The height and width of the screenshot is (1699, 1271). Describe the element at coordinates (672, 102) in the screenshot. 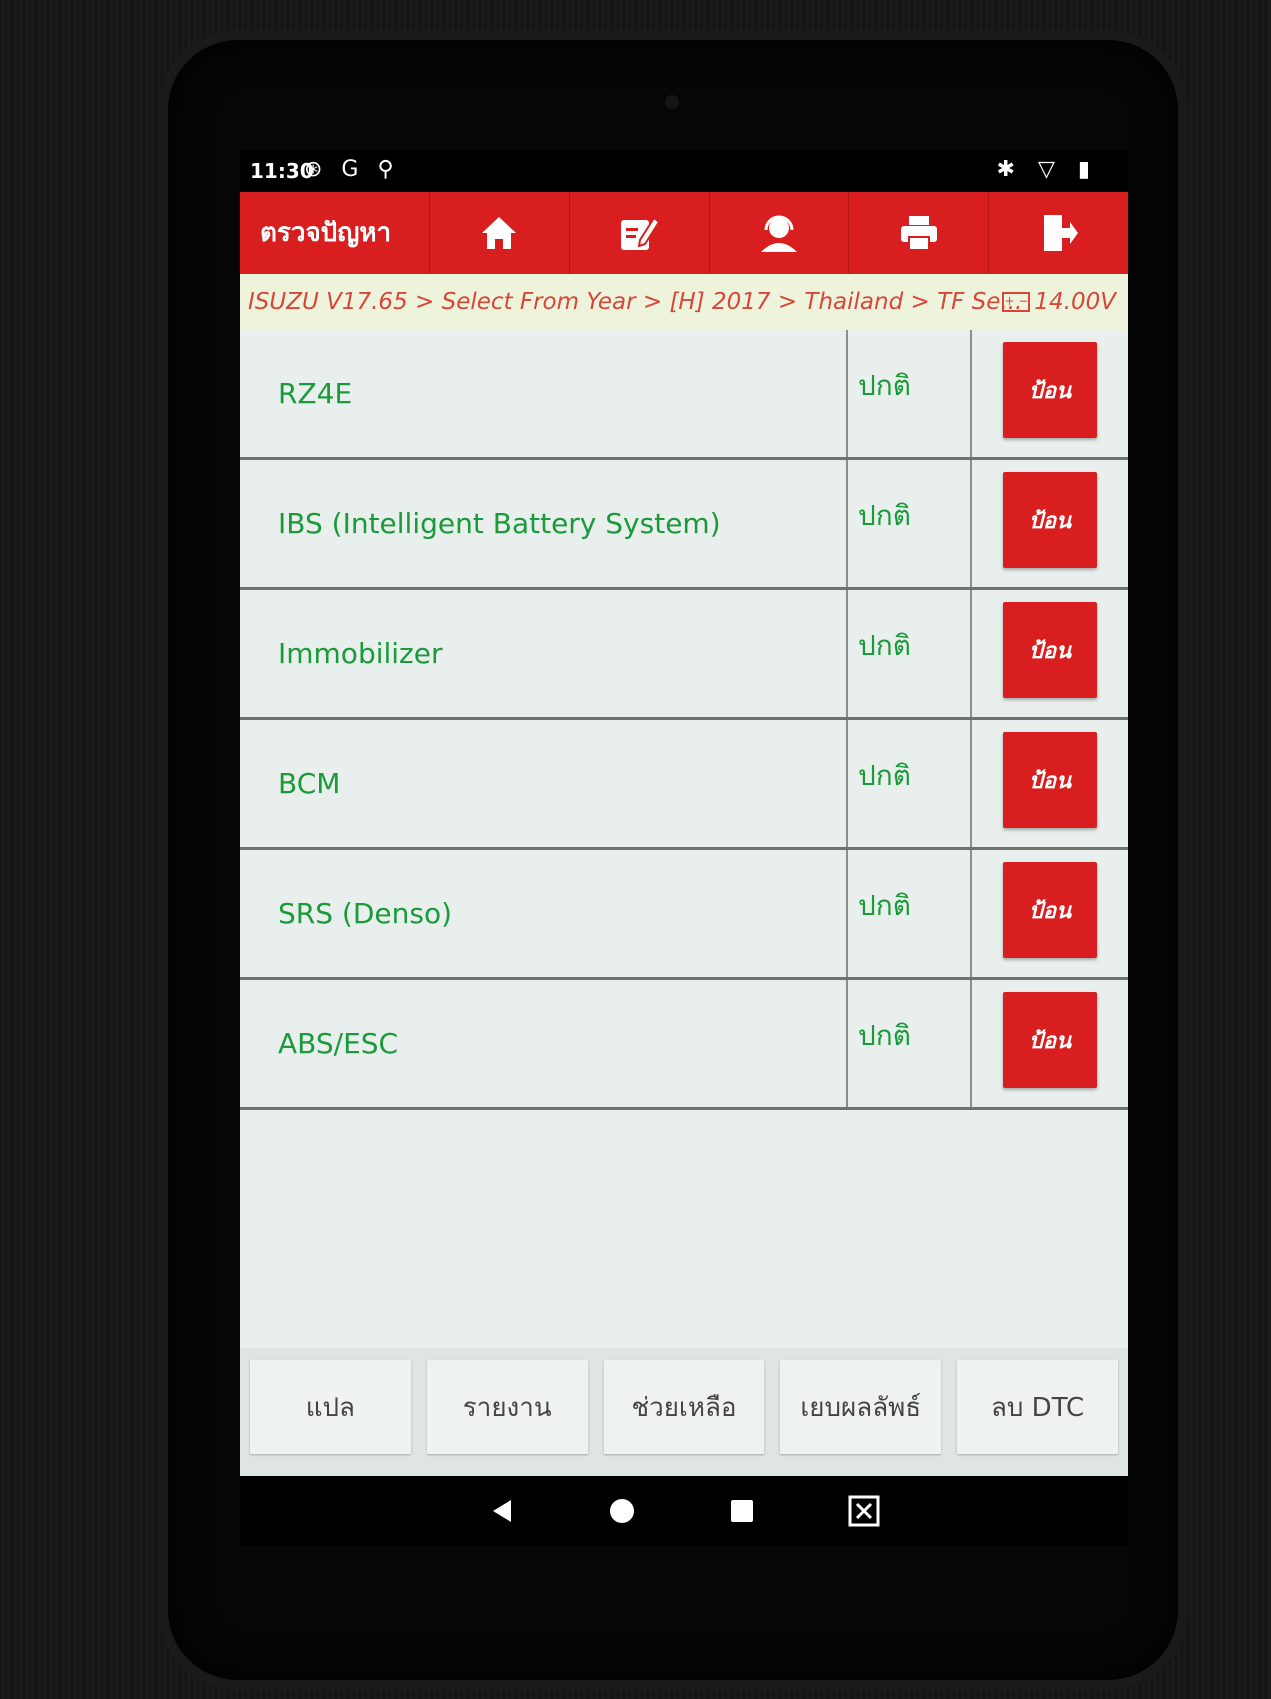

I see `front-camera` at that location.